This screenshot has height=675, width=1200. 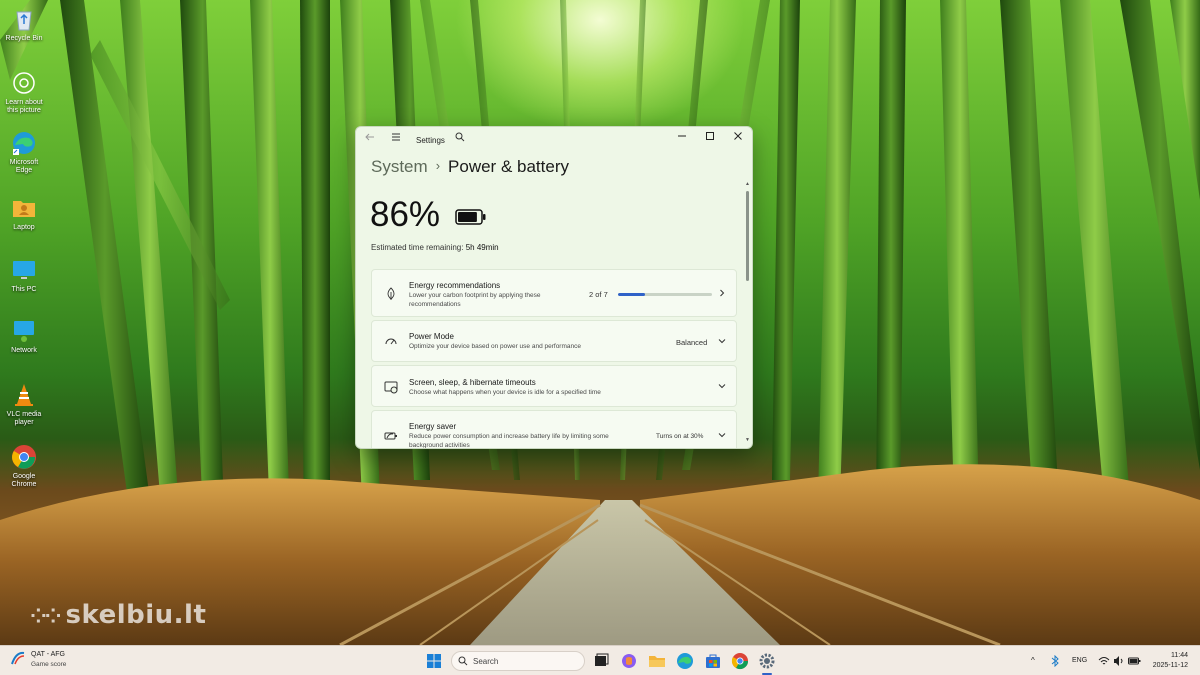 I want to click on maximize-icon, so click(x=710, y=136).